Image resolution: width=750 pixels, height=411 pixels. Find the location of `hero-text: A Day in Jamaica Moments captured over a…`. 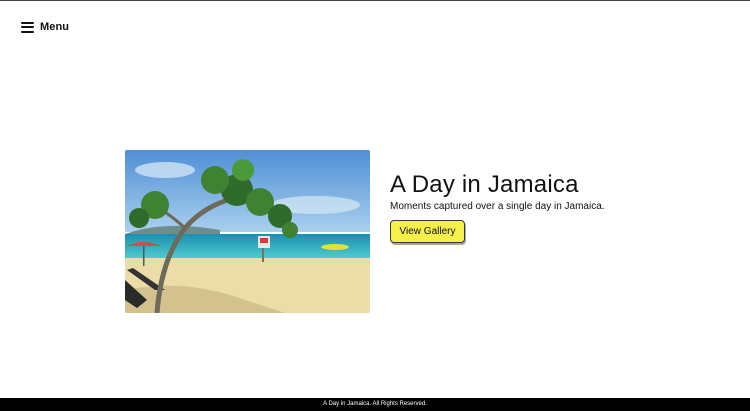

hero-text: A Day in Jamaica Moments captured over a… is located at coordinates (497, 192).